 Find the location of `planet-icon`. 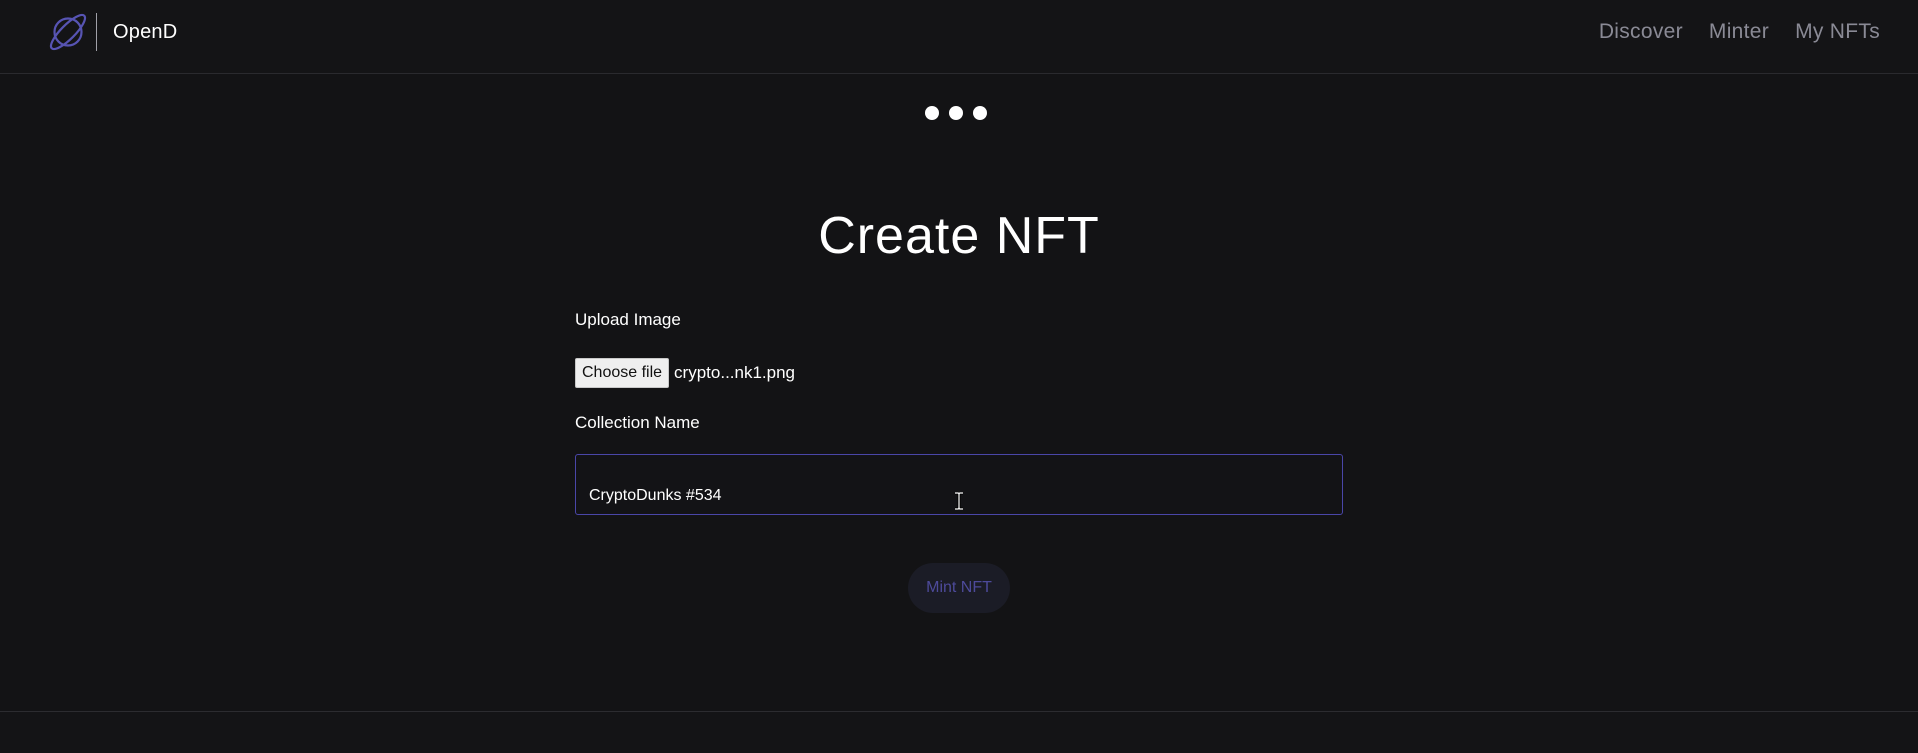

planet-icon is located at coordinates (68, 32).